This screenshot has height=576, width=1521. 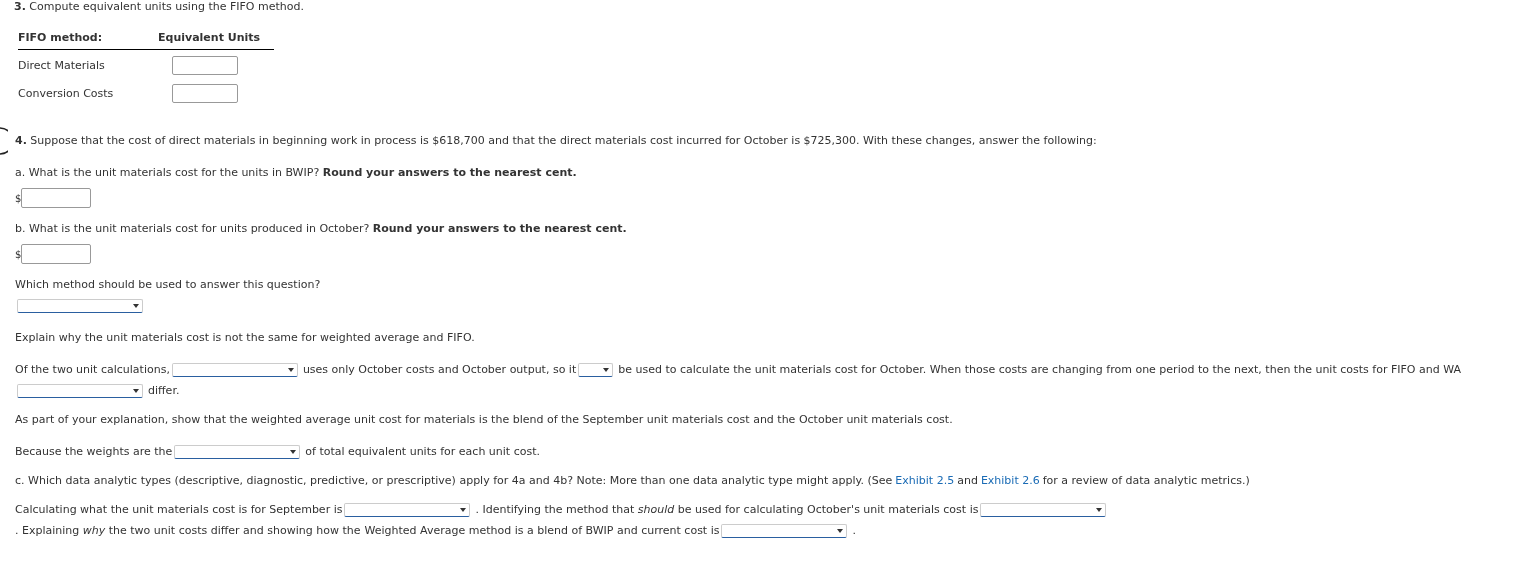 I want to click on exhibit-link: Exhibit 2.6, so click(x=1010, y=480).